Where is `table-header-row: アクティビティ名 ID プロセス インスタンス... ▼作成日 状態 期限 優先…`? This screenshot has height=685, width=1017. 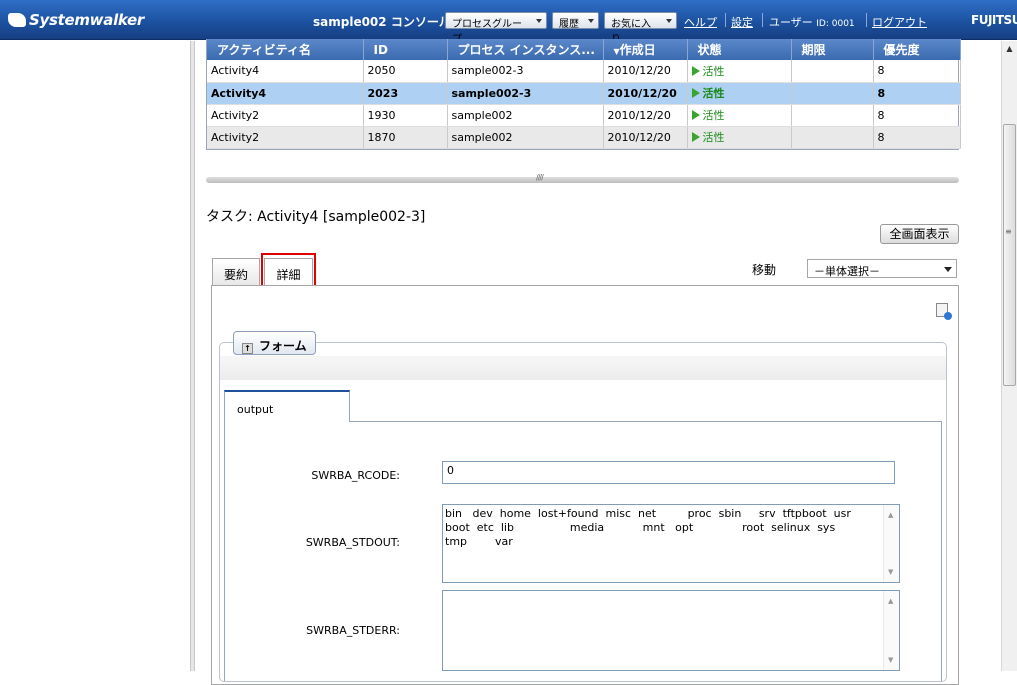 table-header-row: アクティビティ名 ID プロセス インスタンス... ▼作成日 状態 期限 優先… is located at coordinates (584, 49).